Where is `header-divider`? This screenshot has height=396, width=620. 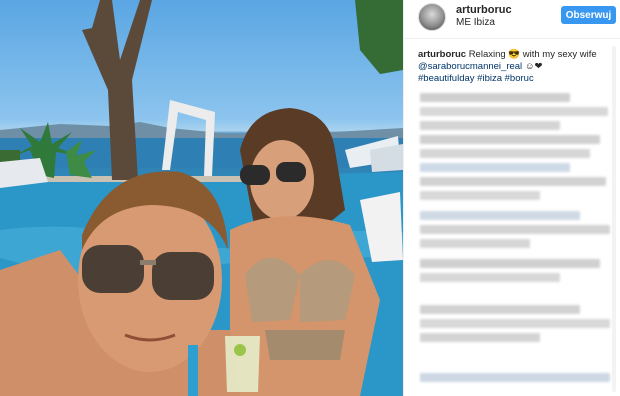
header-divider is located at coordinates (512, 38).